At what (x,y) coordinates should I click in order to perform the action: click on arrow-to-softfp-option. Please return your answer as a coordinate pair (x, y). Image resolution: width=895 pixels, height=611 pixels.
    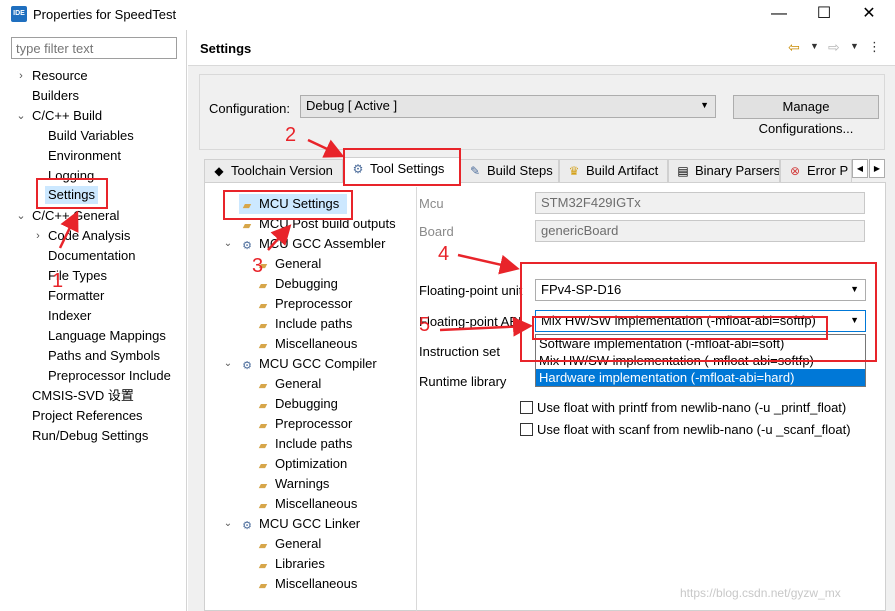
    Looking at the image, I should click on (486, 326).